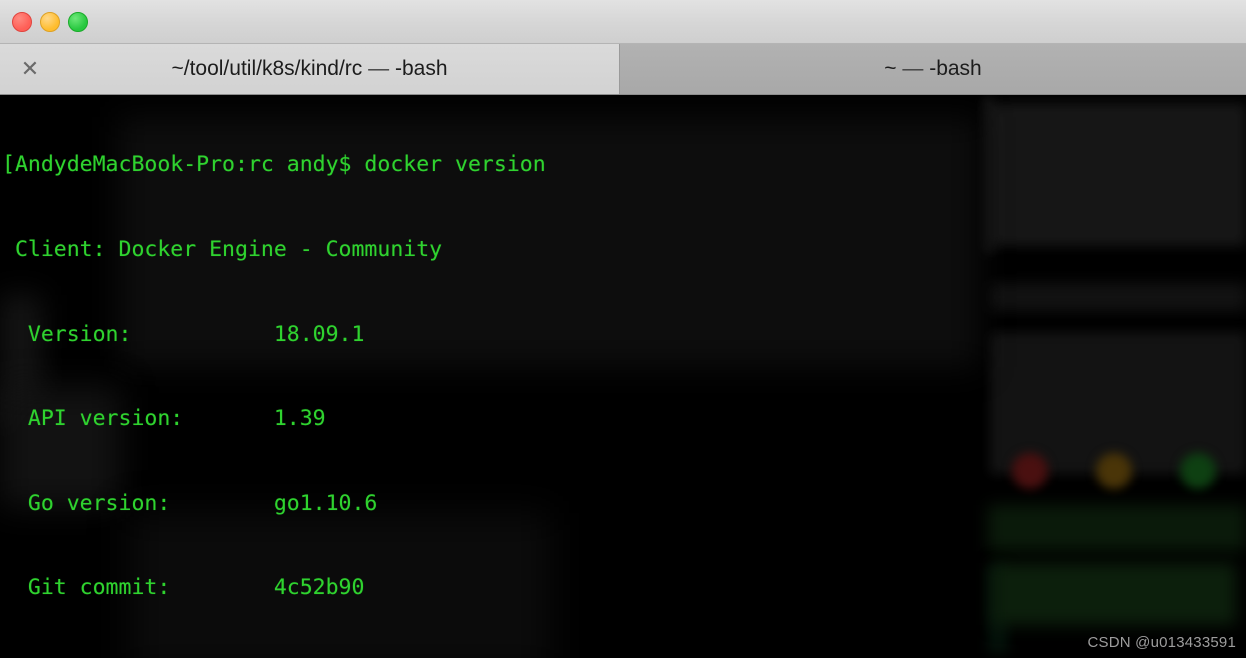 This screenshot has width=1246, height=658. Describe the element at coordinates (183, 334) in the screenshot. I see `terminal-line: Version: 18.09.1` at that location.